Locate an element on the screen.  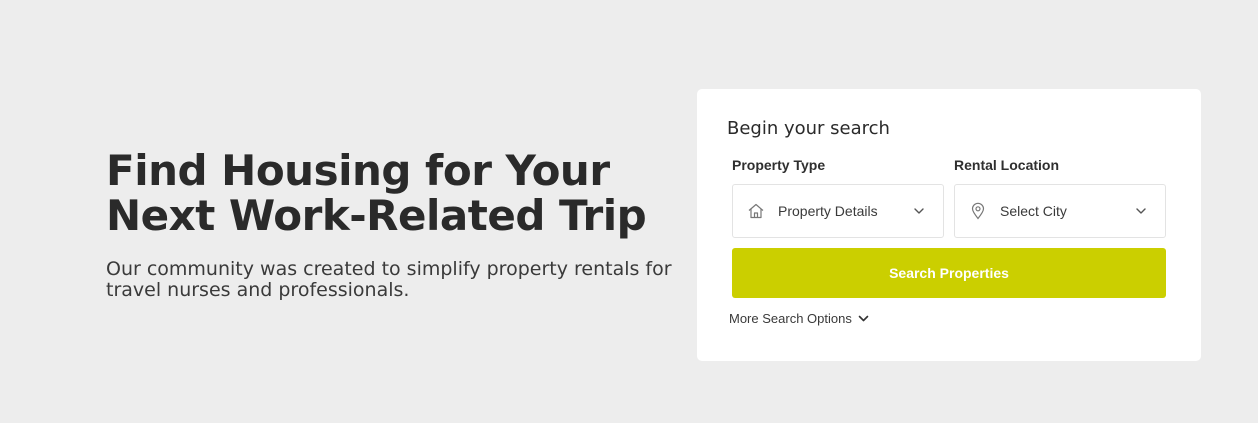
property-type-value: Property Details is located at coordinates (828, 211).